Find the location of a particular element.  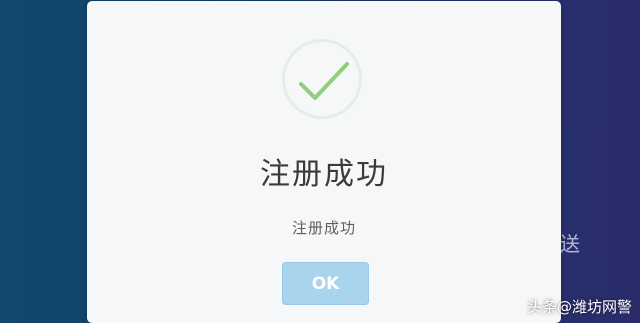

success-icon-ring is located at coordinates (322, 79).